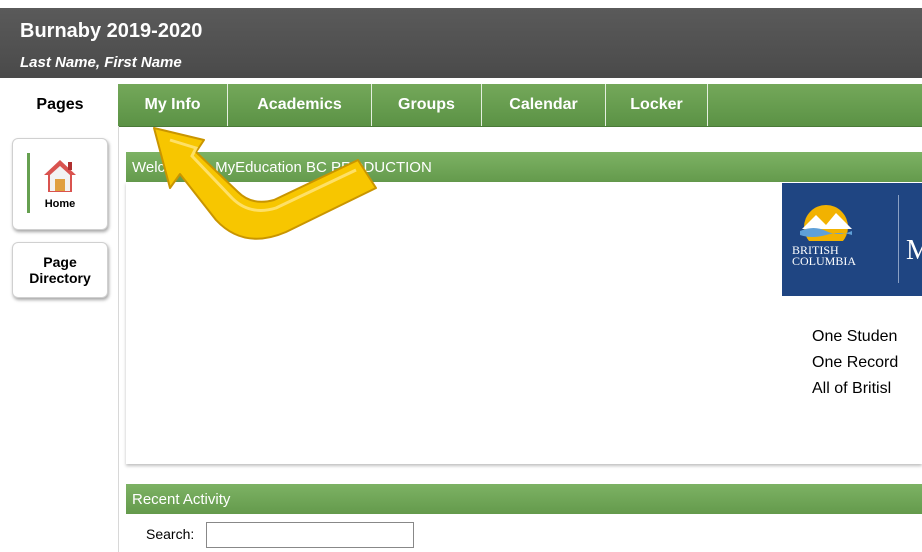 The image size is (922, 552). I want to click on sidebar-item-home: Home, so click(60, 184).